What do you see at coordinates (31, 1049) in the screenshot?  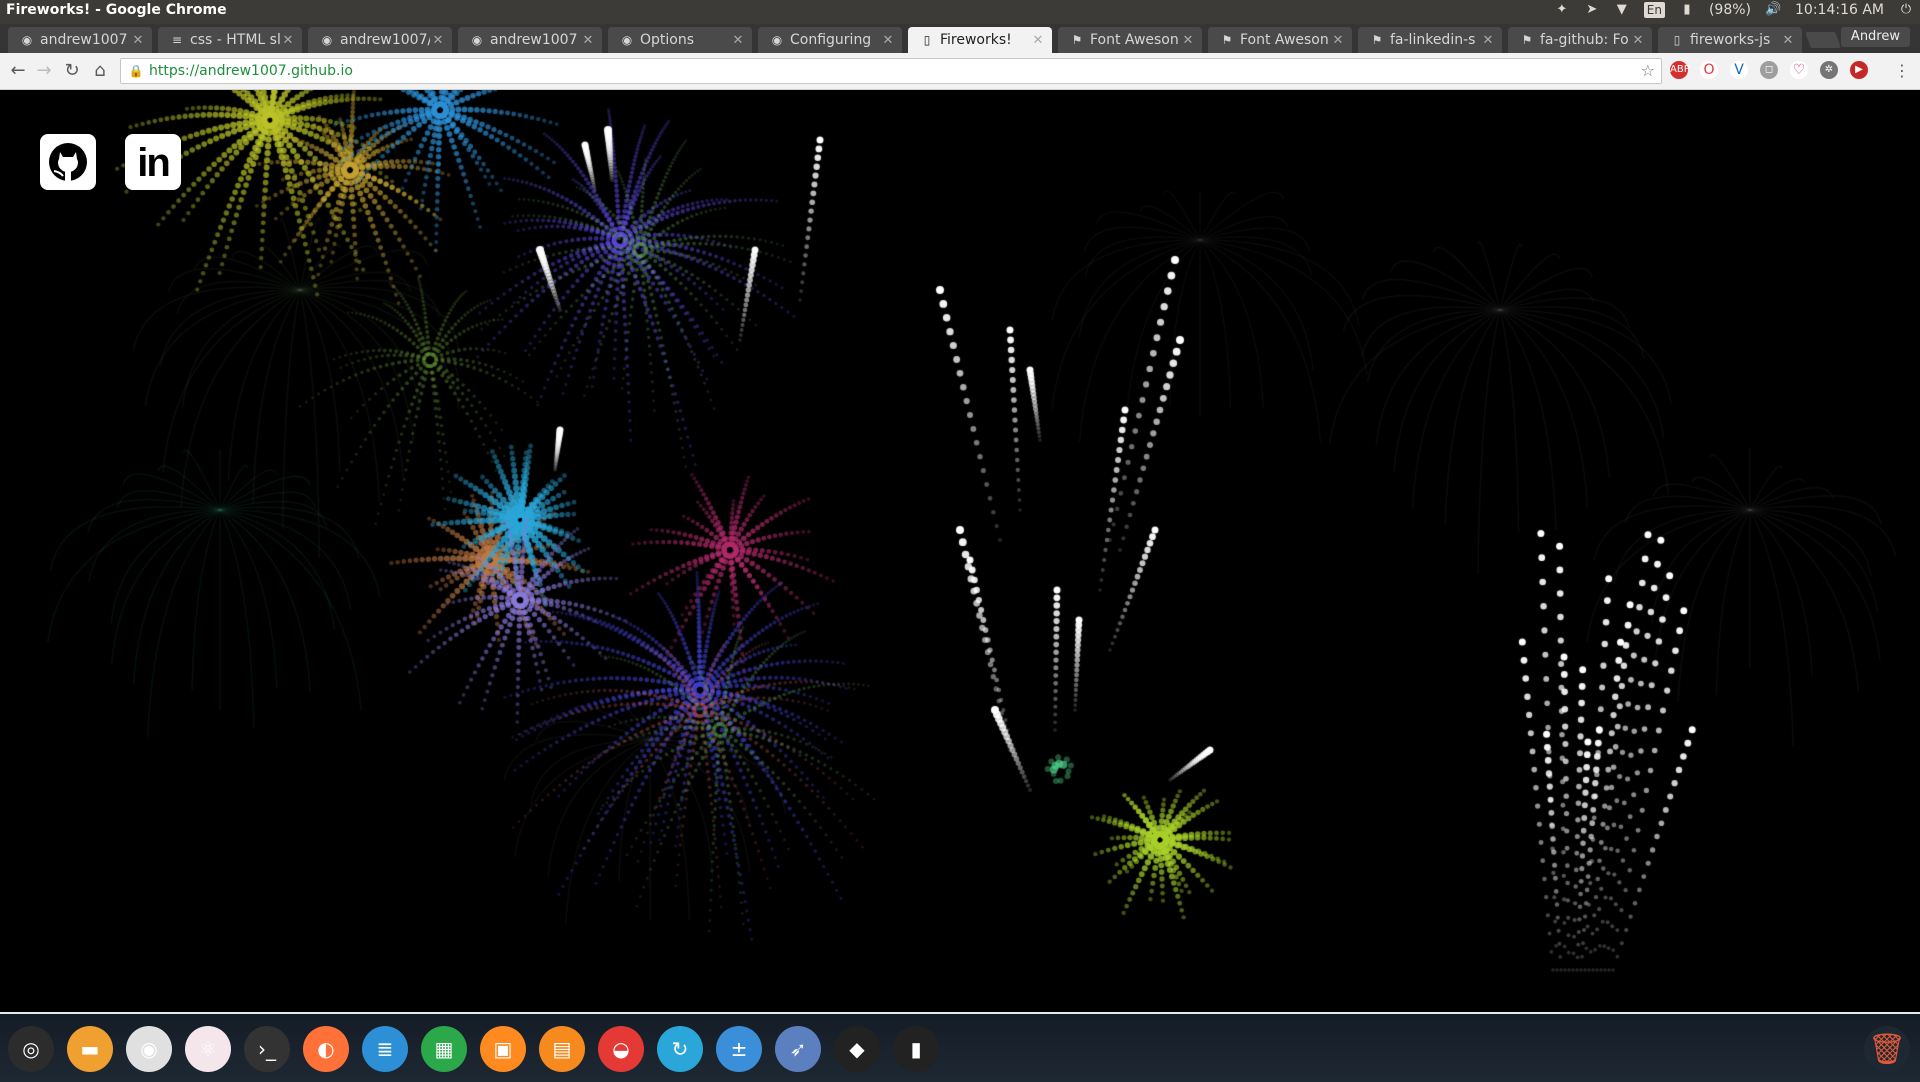 I see `ubuntu-icon: ◎` at bounding box center [31, 1049].